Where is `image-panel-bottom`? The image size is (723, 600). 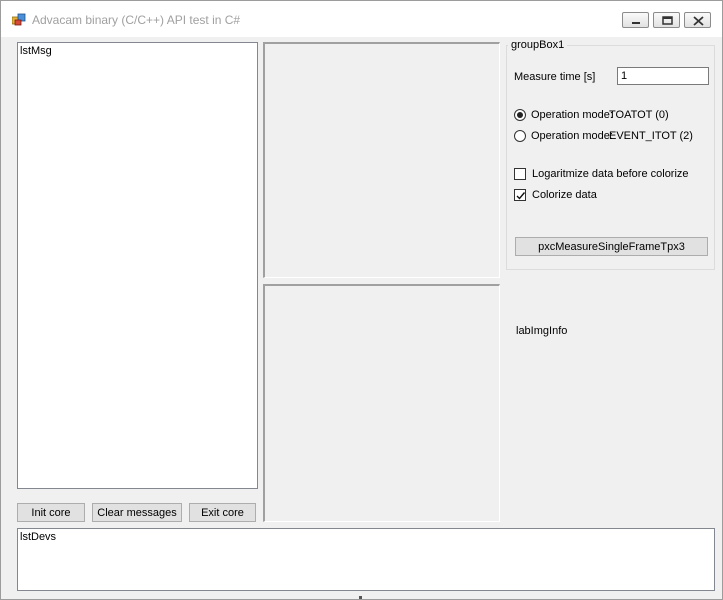
image-panel-bottom is located at coordinates (381, 403).